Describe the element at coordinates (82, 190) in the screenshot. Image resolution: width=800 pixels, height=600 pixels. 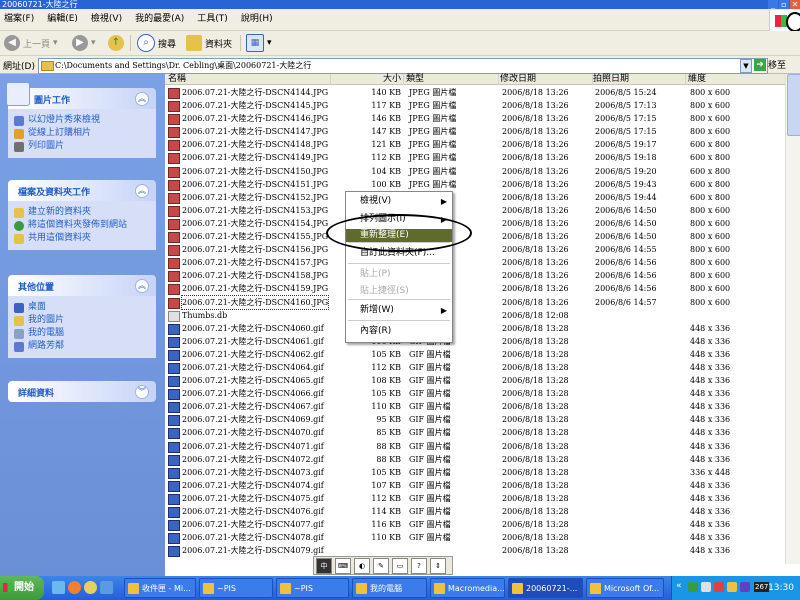
I see `file-tasks-header: 檔案及資料夾工作 ︽` at that location.